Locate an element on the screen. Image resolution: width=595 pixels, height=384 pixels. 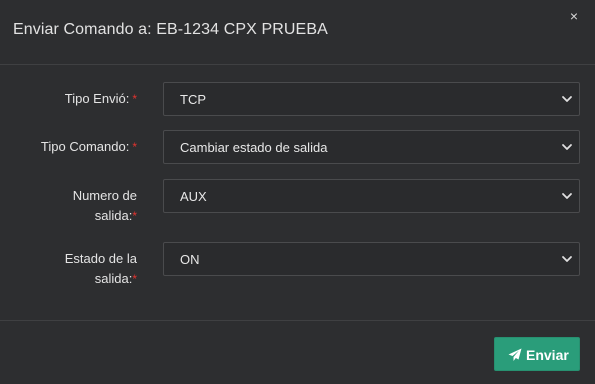
send-button: Enviar is located at coordinates (537, 354).